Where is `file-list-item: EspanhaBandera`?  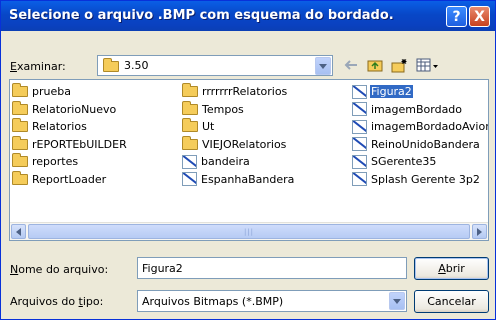
file-list-item: EspanhaBandera is located at coordinates (238, 179).